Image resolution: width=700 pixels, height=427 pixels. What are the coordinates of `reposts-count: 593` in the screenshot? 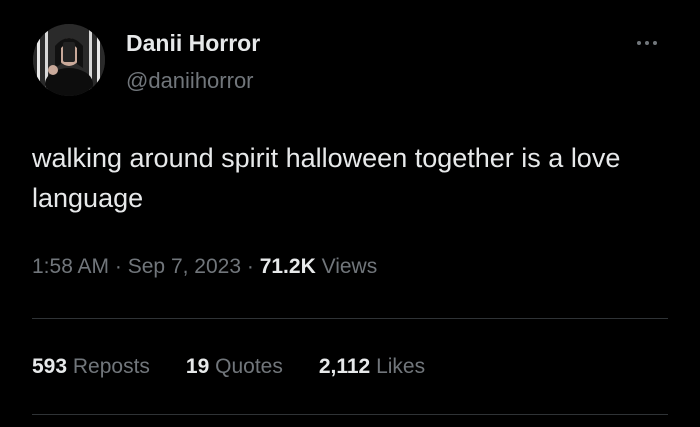 It's located at (52, 366).